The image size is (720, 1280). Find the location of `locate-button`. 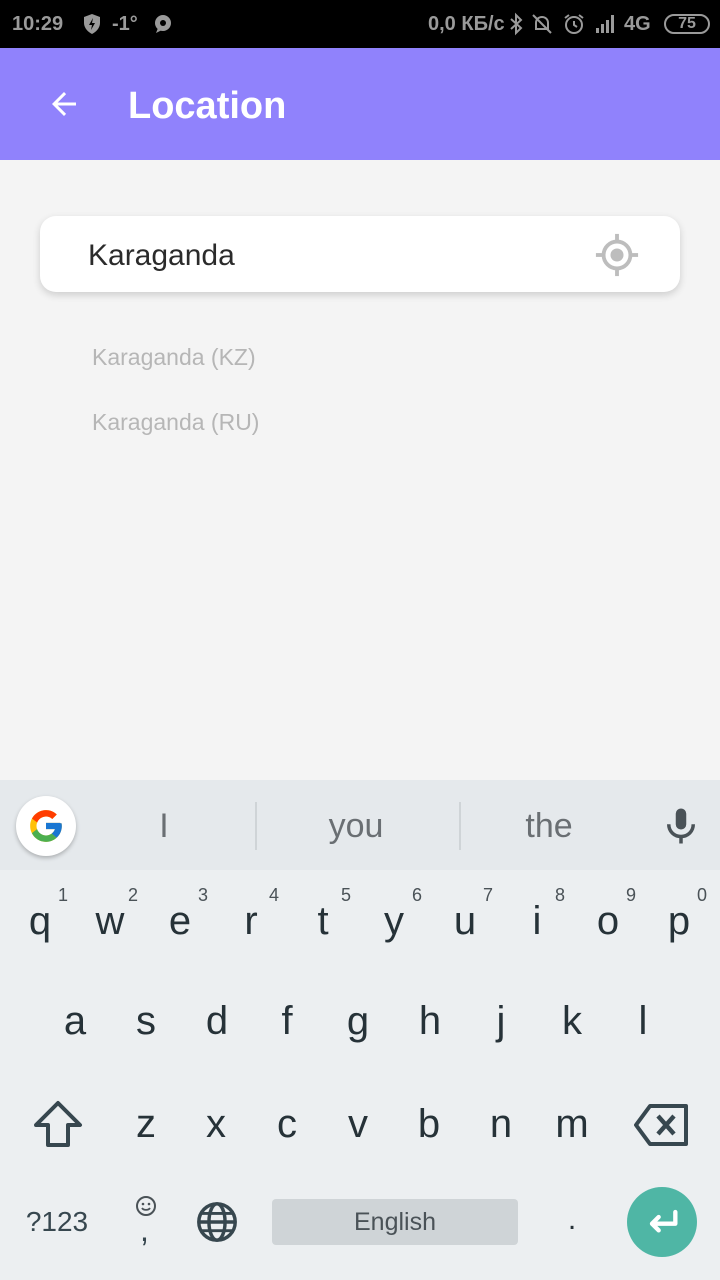

locate-button is located at coordinates (617, 255).